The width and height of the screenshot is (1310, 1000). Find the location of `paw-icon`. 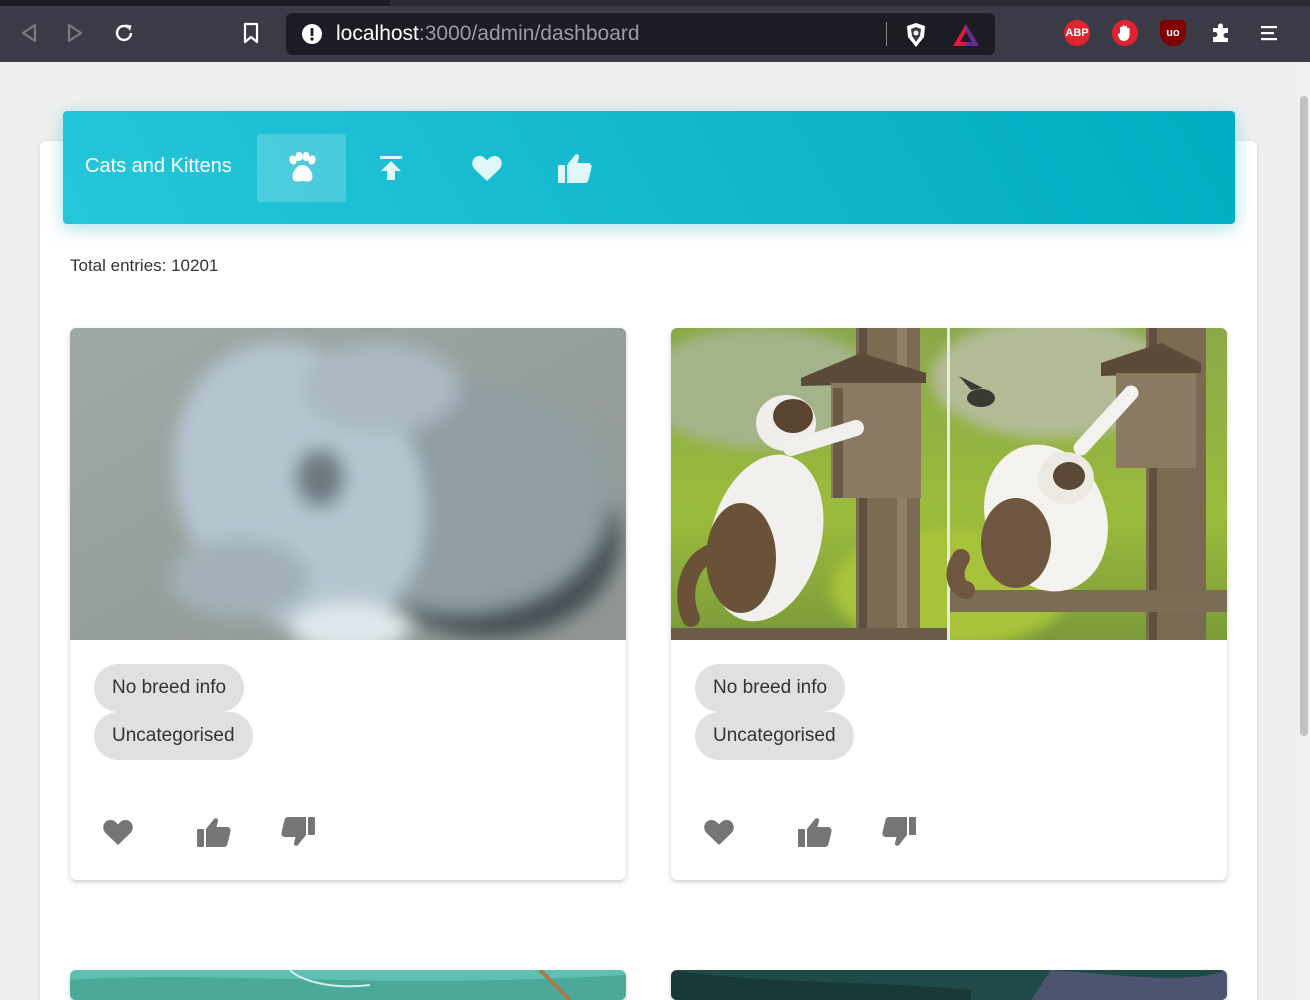

paw-icon is located at coordinates (302, 167).